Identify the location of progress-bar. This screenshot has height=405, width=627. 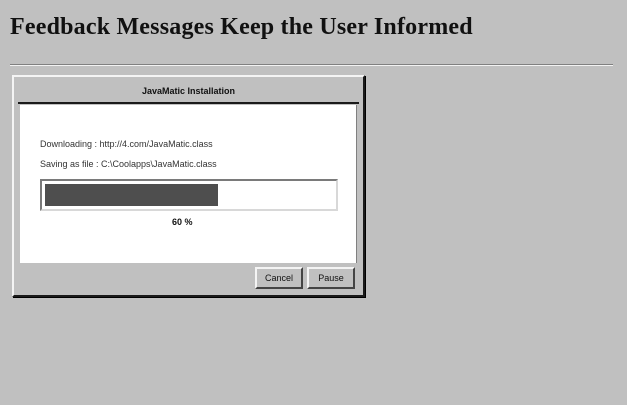
(189, 195).